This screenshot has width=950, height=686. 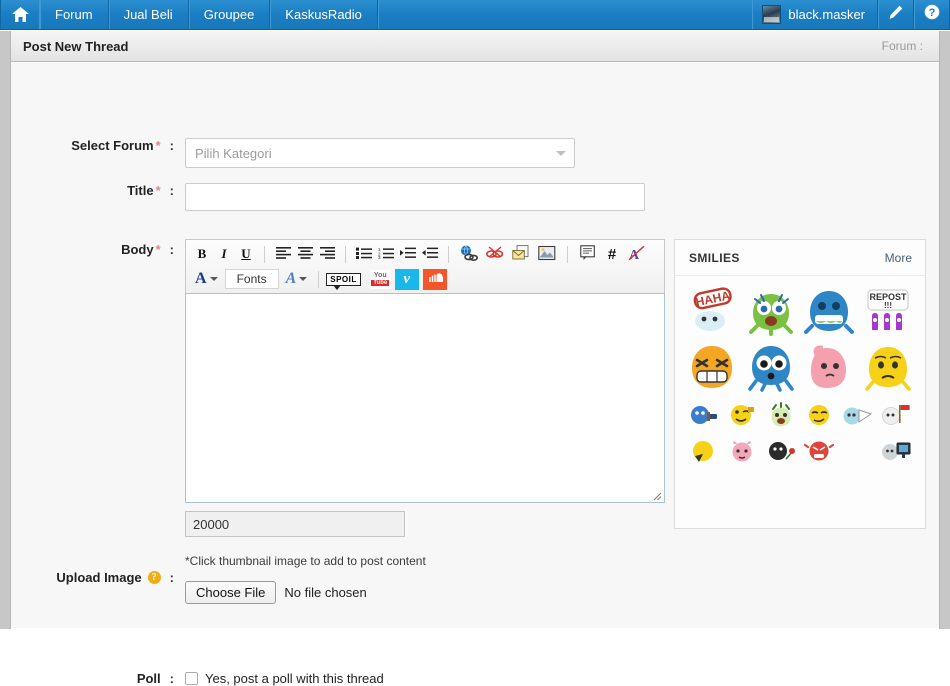 What do you see at coordinates (742, 416) in the screenshot?
I see `smiley-yellow-wink` at bounding box center [742, 416].